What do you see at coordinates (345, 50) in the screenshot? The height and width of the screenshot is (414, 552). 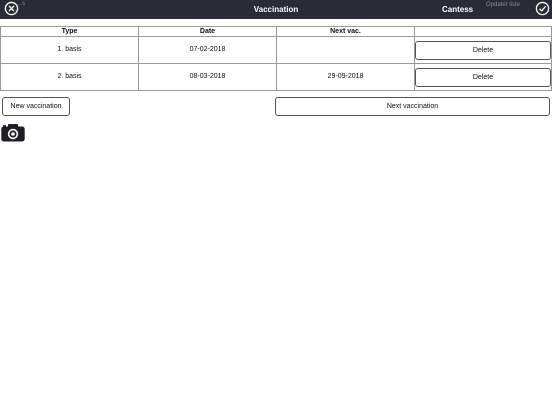 I see `cell-next-vac` at bounding box center [345, 50].